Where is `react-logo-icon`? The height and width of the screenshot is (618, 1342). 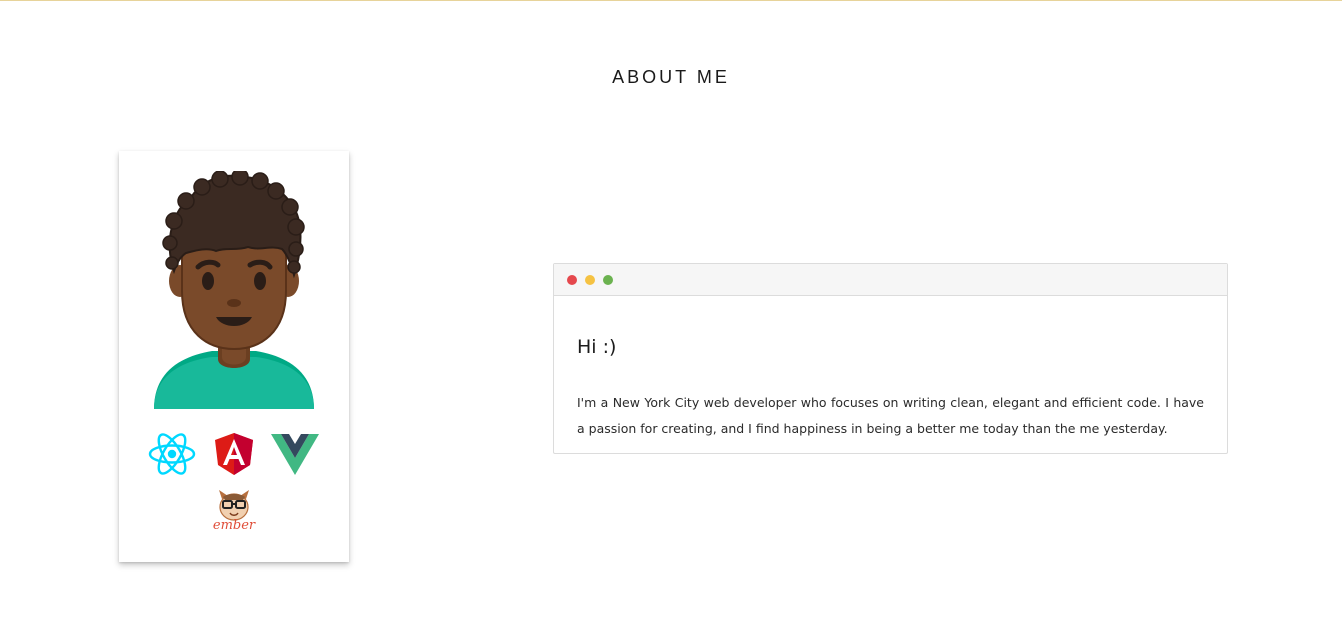
react-logo-icon is located at coordinates (172, 454).